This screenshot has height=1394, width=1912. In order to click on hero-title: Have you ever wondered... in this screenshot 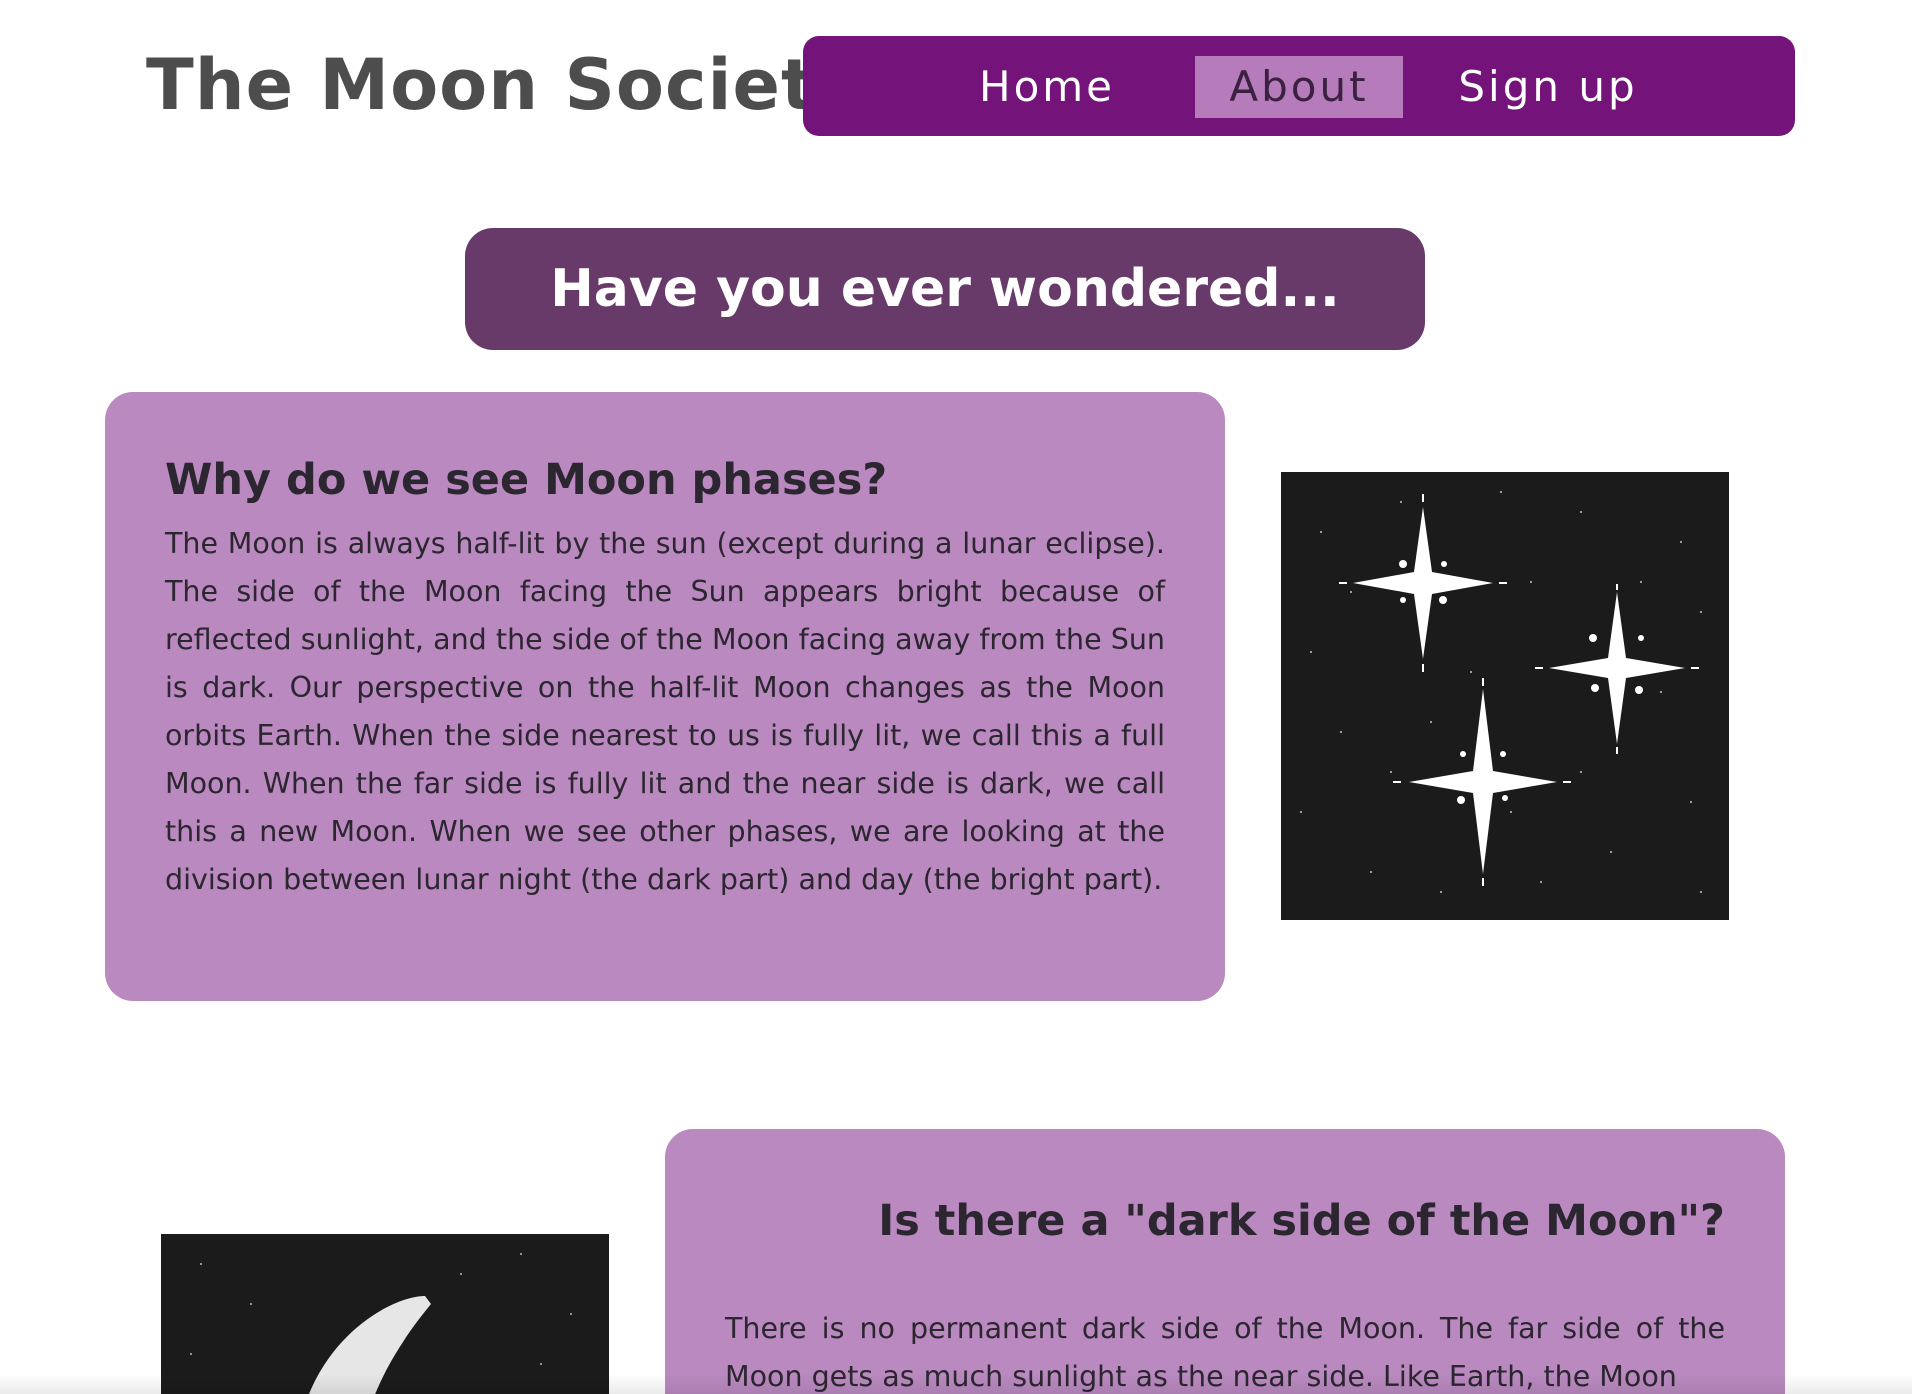, I will do `click(945, 289)`.